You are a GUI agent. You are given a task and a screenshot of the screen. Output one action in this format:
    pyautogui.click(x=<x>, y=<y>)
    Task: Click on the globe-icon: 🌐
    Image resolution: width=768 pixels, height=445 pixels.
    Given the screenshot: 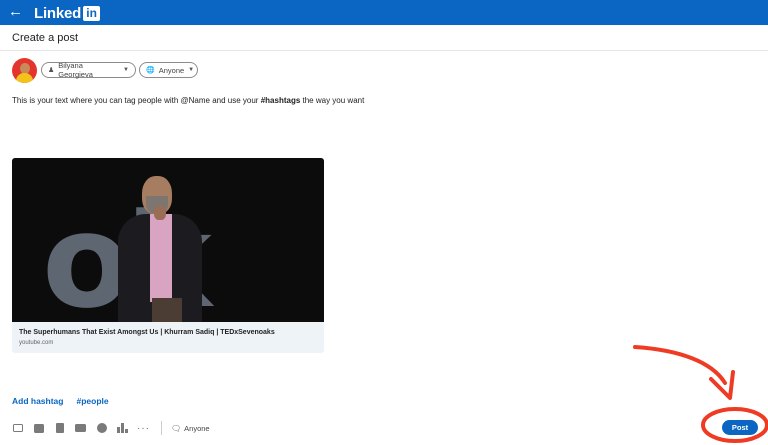 What is the action you would take?
    pyautogui.click(x=150, y=70)
    